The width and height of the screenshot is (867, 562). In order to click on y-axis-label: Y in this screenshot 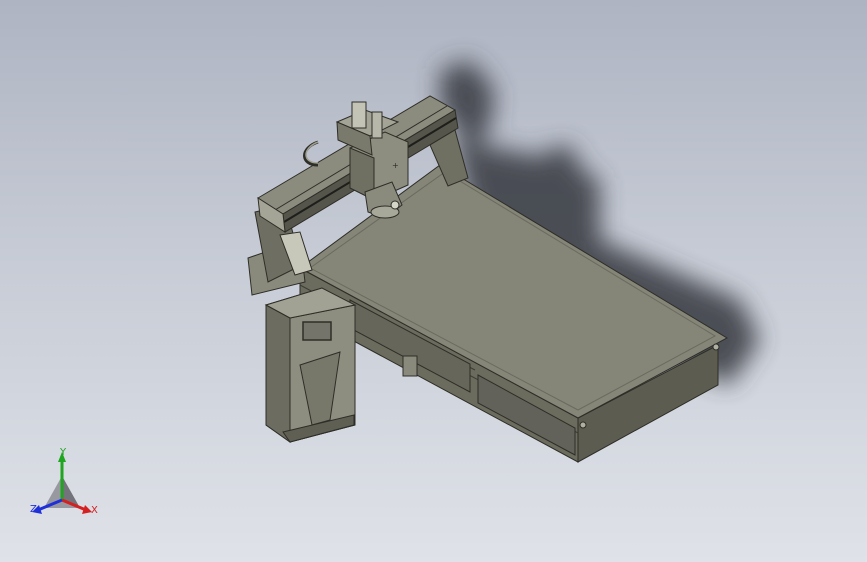, I will do `click(63, 452)`.